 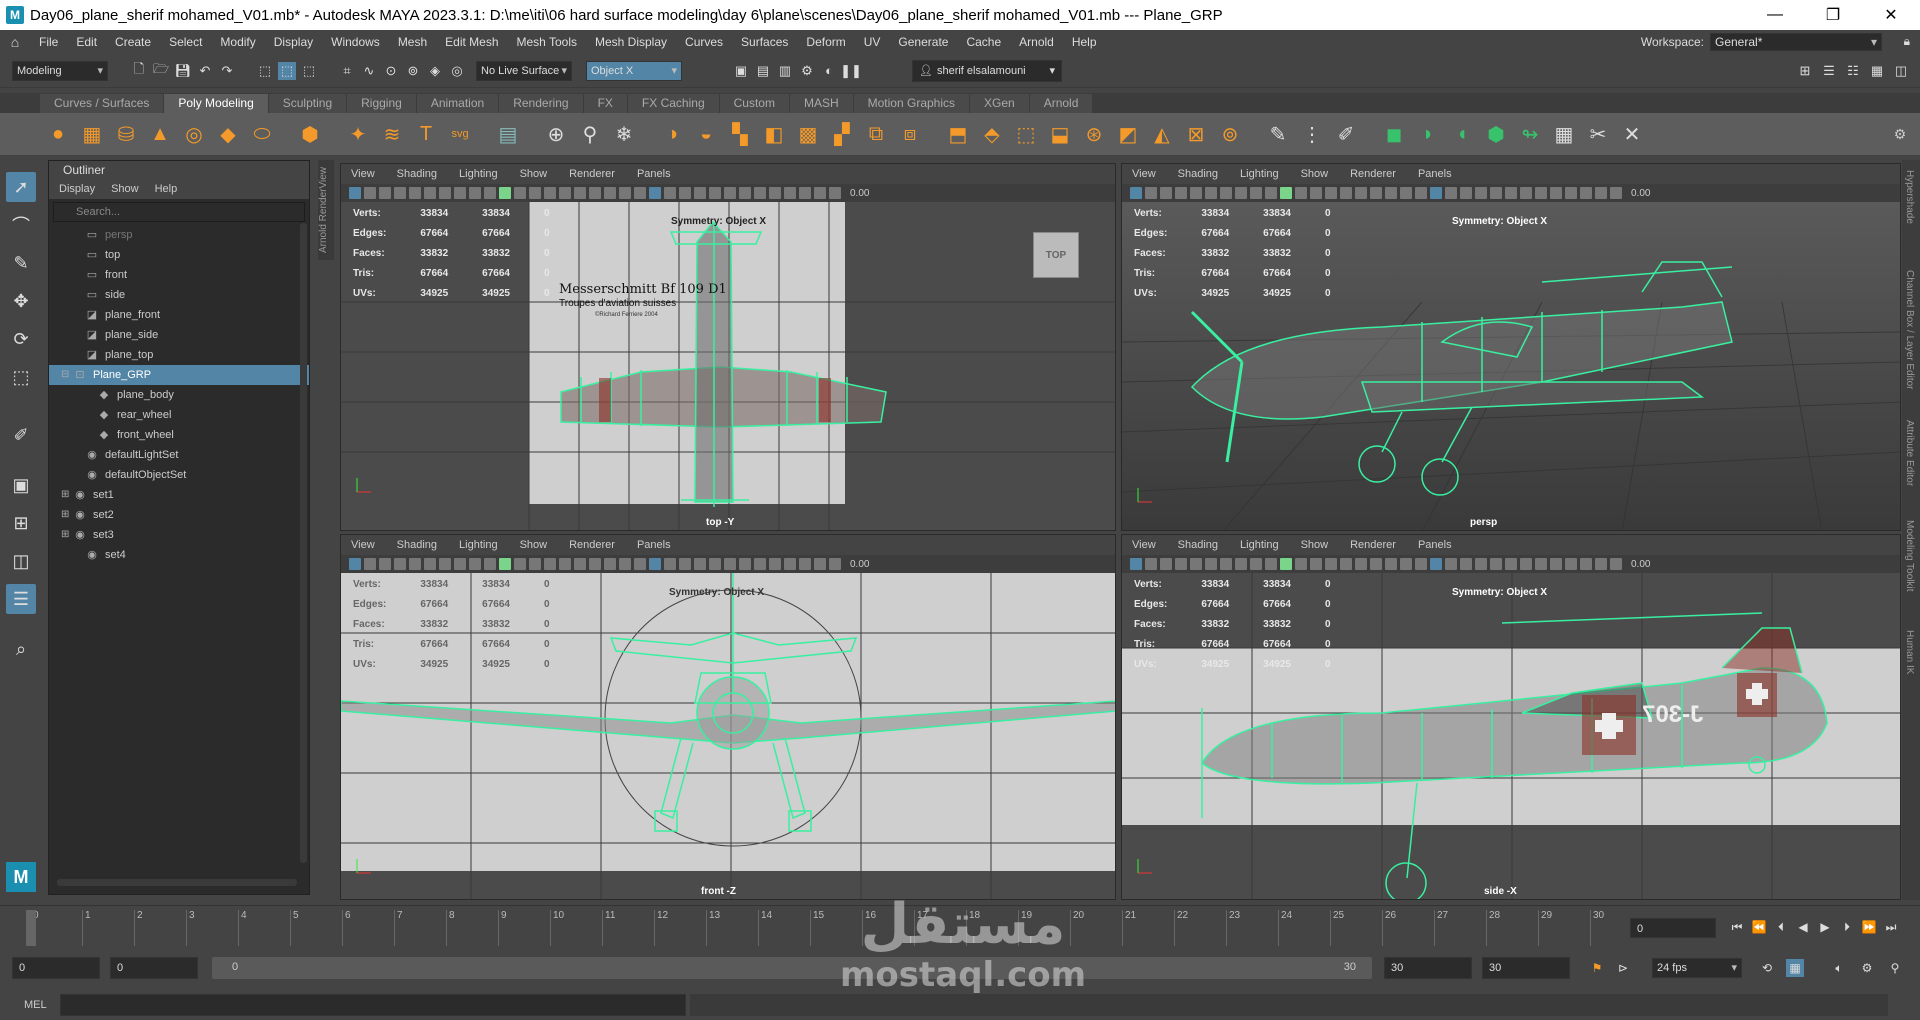 What do you see at coordinates (1895, 968) in the screenshot?
I see `character-set-icon: ⚲` at bounding box center [1895, 968].